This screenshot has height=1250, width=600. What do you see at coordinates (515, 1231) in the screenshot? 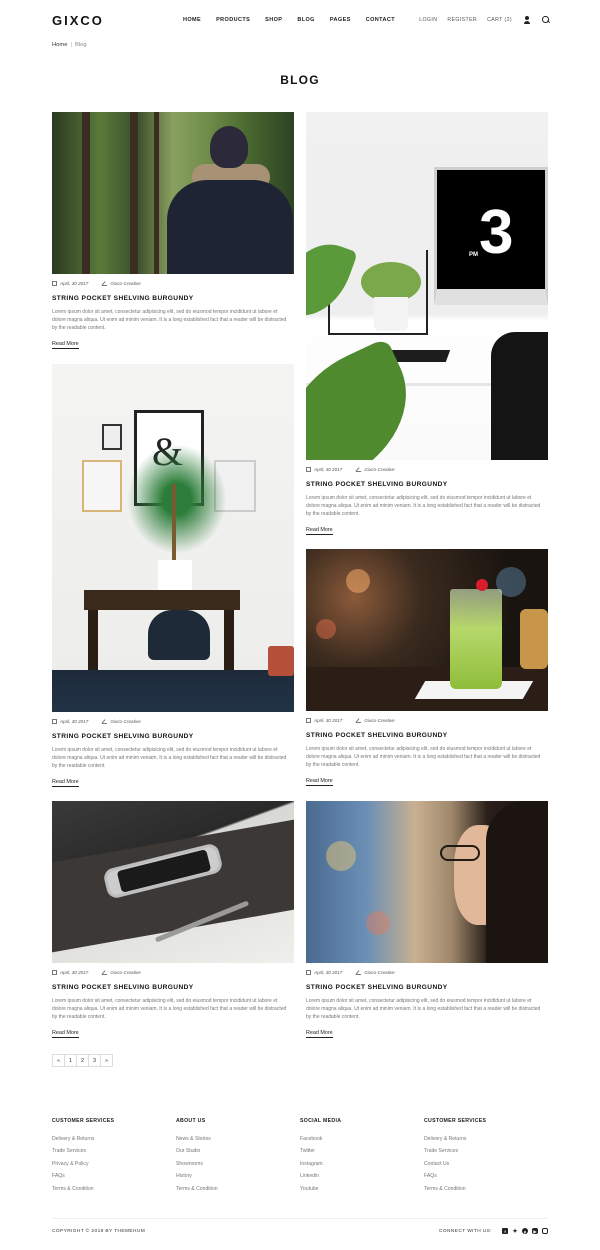
I see `twitter-icon: ✦` at bounding box center [515, 1231].